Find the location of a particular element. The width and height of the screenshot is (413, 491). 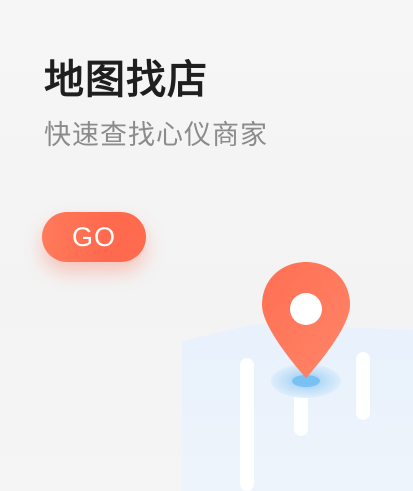

pin-shadow is located at coordinates (306, 381).